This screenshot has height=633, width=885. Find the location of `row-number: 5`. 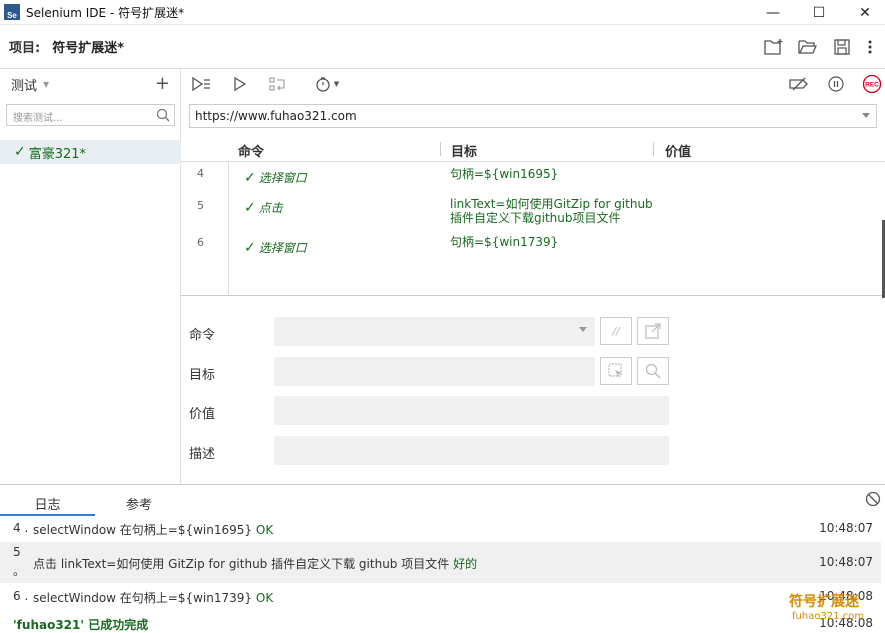

row-number: 5 is located at coordinates (200, 205).